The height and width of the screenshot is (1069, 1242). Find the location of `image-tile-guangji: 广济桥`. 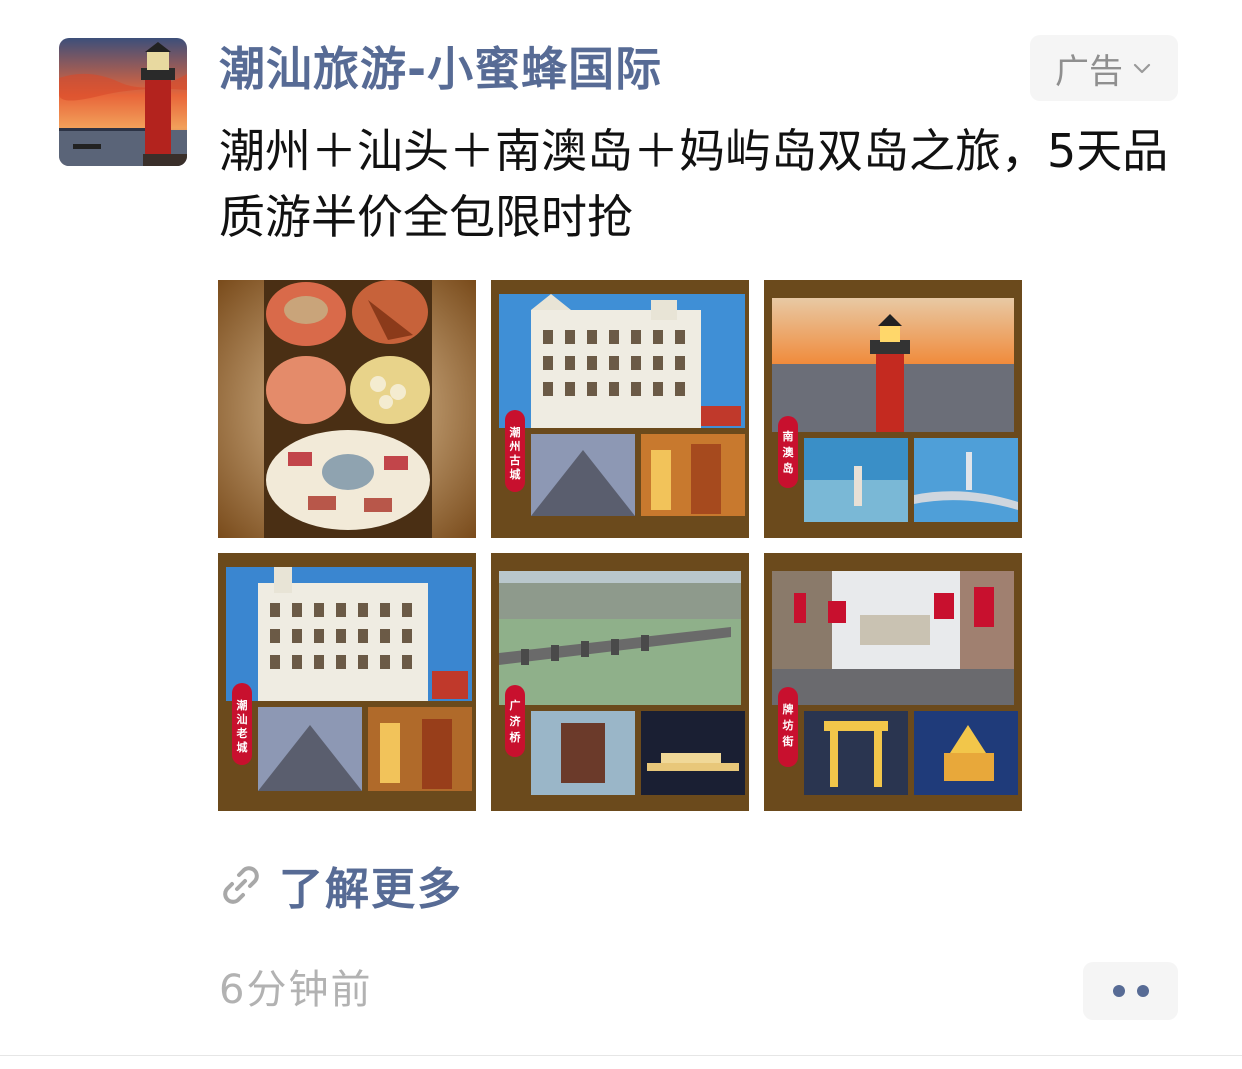

image-tile-guangji: 广济桥 is located at coordinates (620, 682).